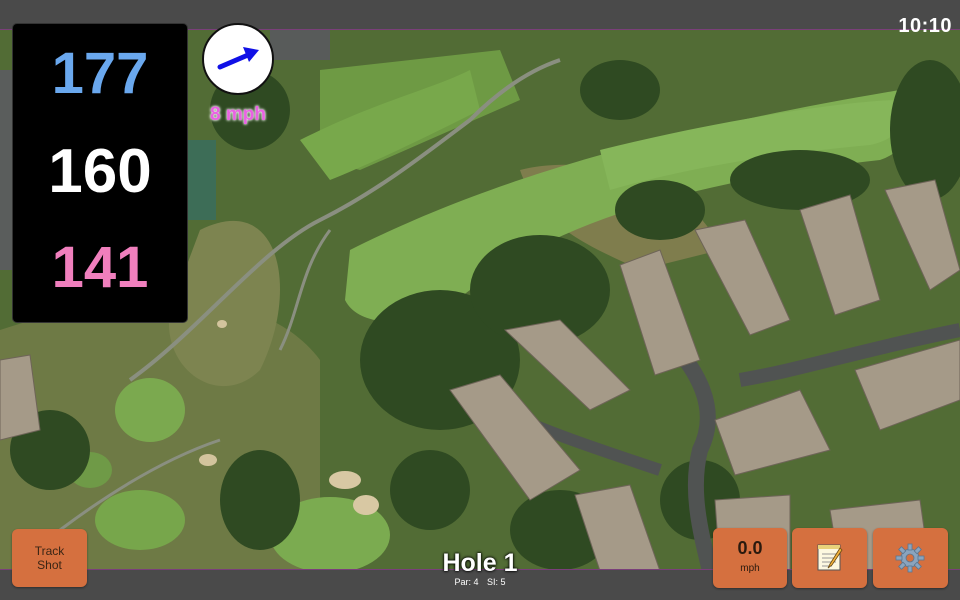 Image resolution: width=960 pixels, height=600 pixels. I want to click on back-distance: 177, so click(100, 73).